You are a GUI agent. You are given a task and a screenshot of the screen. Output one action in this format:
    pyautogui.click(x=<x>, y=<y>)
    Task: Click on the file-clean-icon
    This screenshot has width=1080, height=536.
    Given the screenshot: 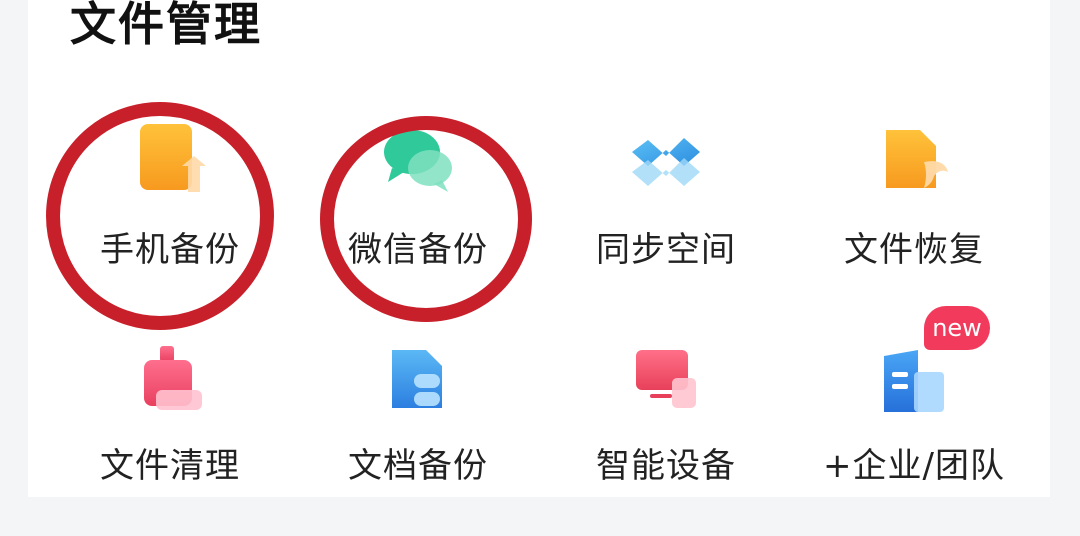 What is the action you would take?
    pyautogui.click(x=173, y=378)
    